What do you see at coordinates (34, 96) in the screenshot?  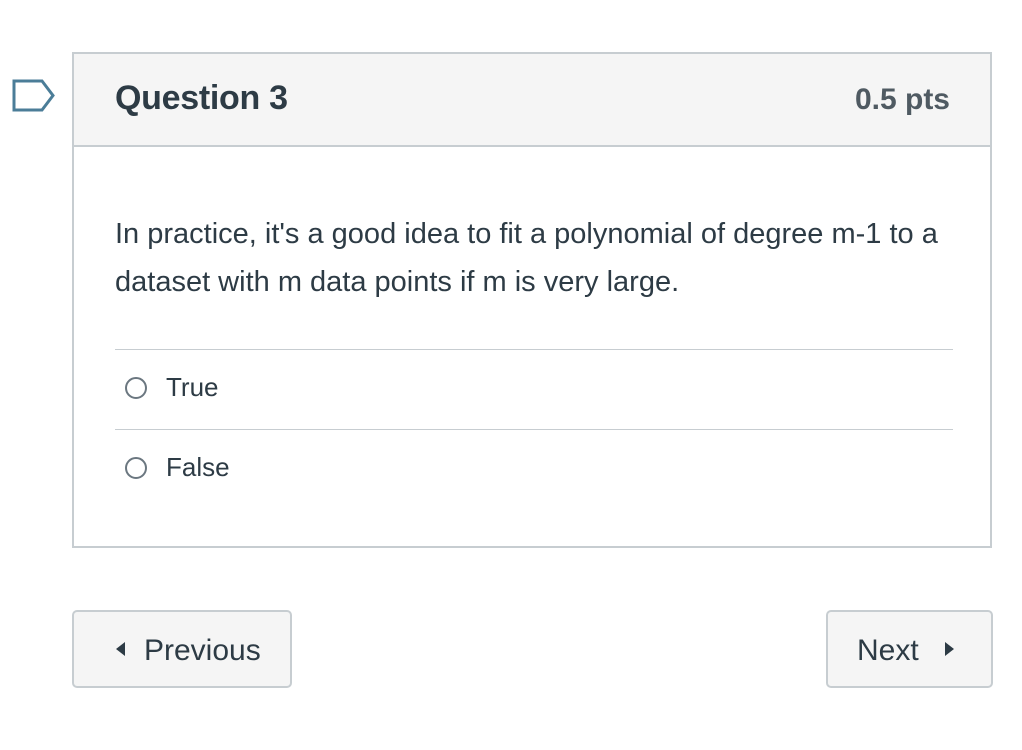 I see `flag-question-icon` at bounding box center [34, 96].